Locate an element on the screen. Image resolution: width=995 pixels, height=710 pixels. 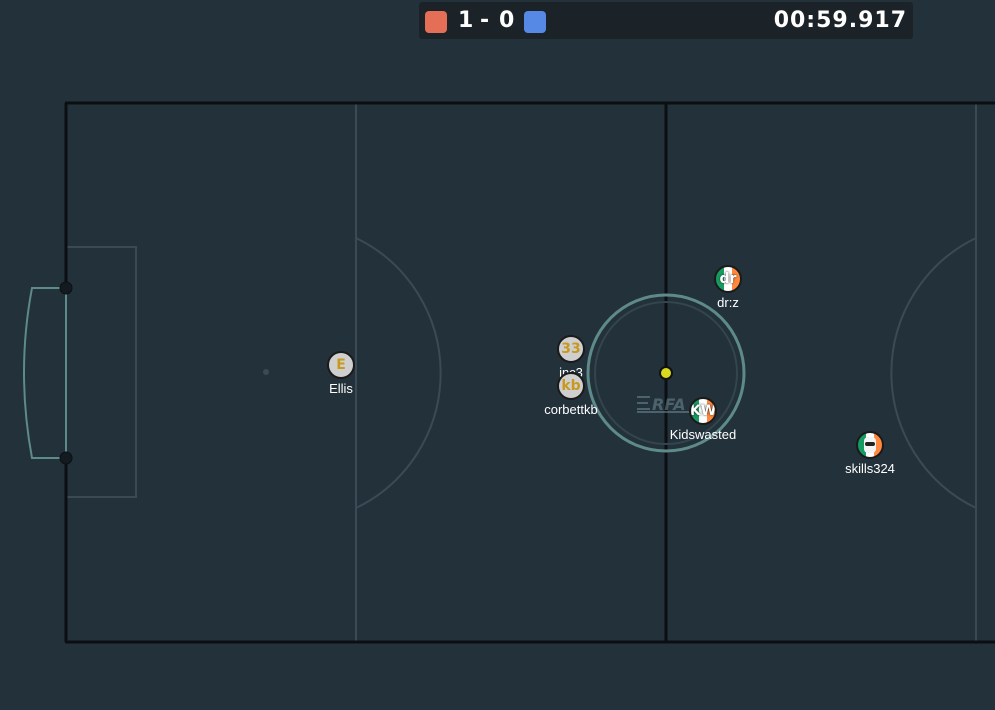
player-disc: KW is located at coordinates (703, 411).